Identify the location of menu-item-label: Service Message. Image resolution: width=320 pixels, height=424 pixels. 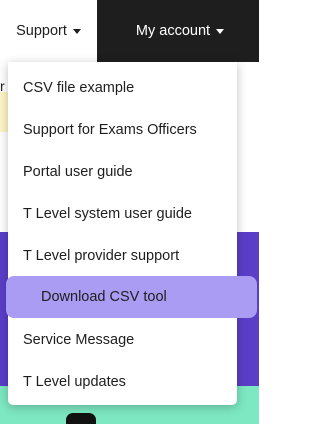
(79, 340).